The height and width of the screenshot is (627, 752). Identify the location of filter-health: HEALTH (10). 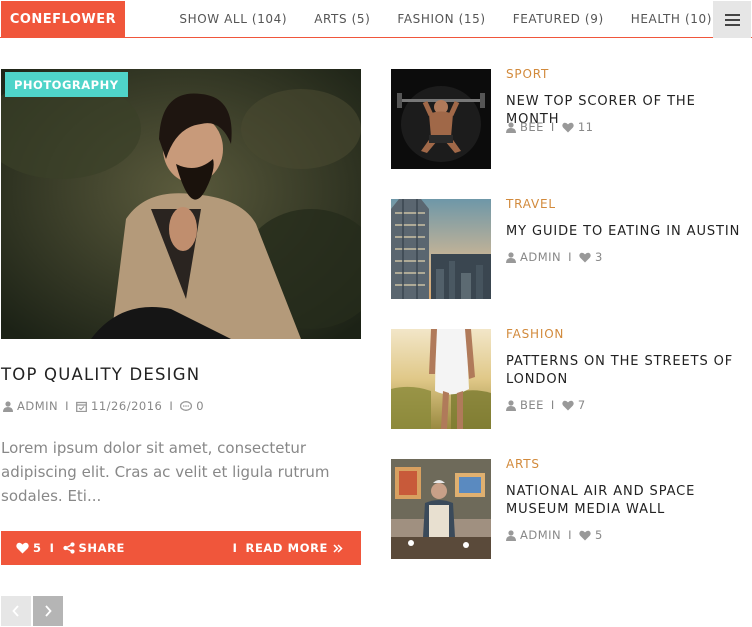
(671, 19).